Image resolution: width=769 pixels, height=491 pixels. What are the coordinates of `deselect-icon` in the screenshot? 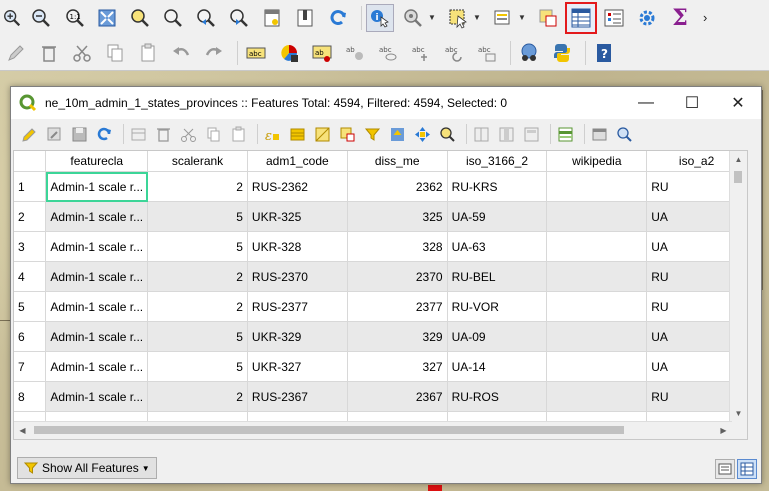 It's located at (548, 18).